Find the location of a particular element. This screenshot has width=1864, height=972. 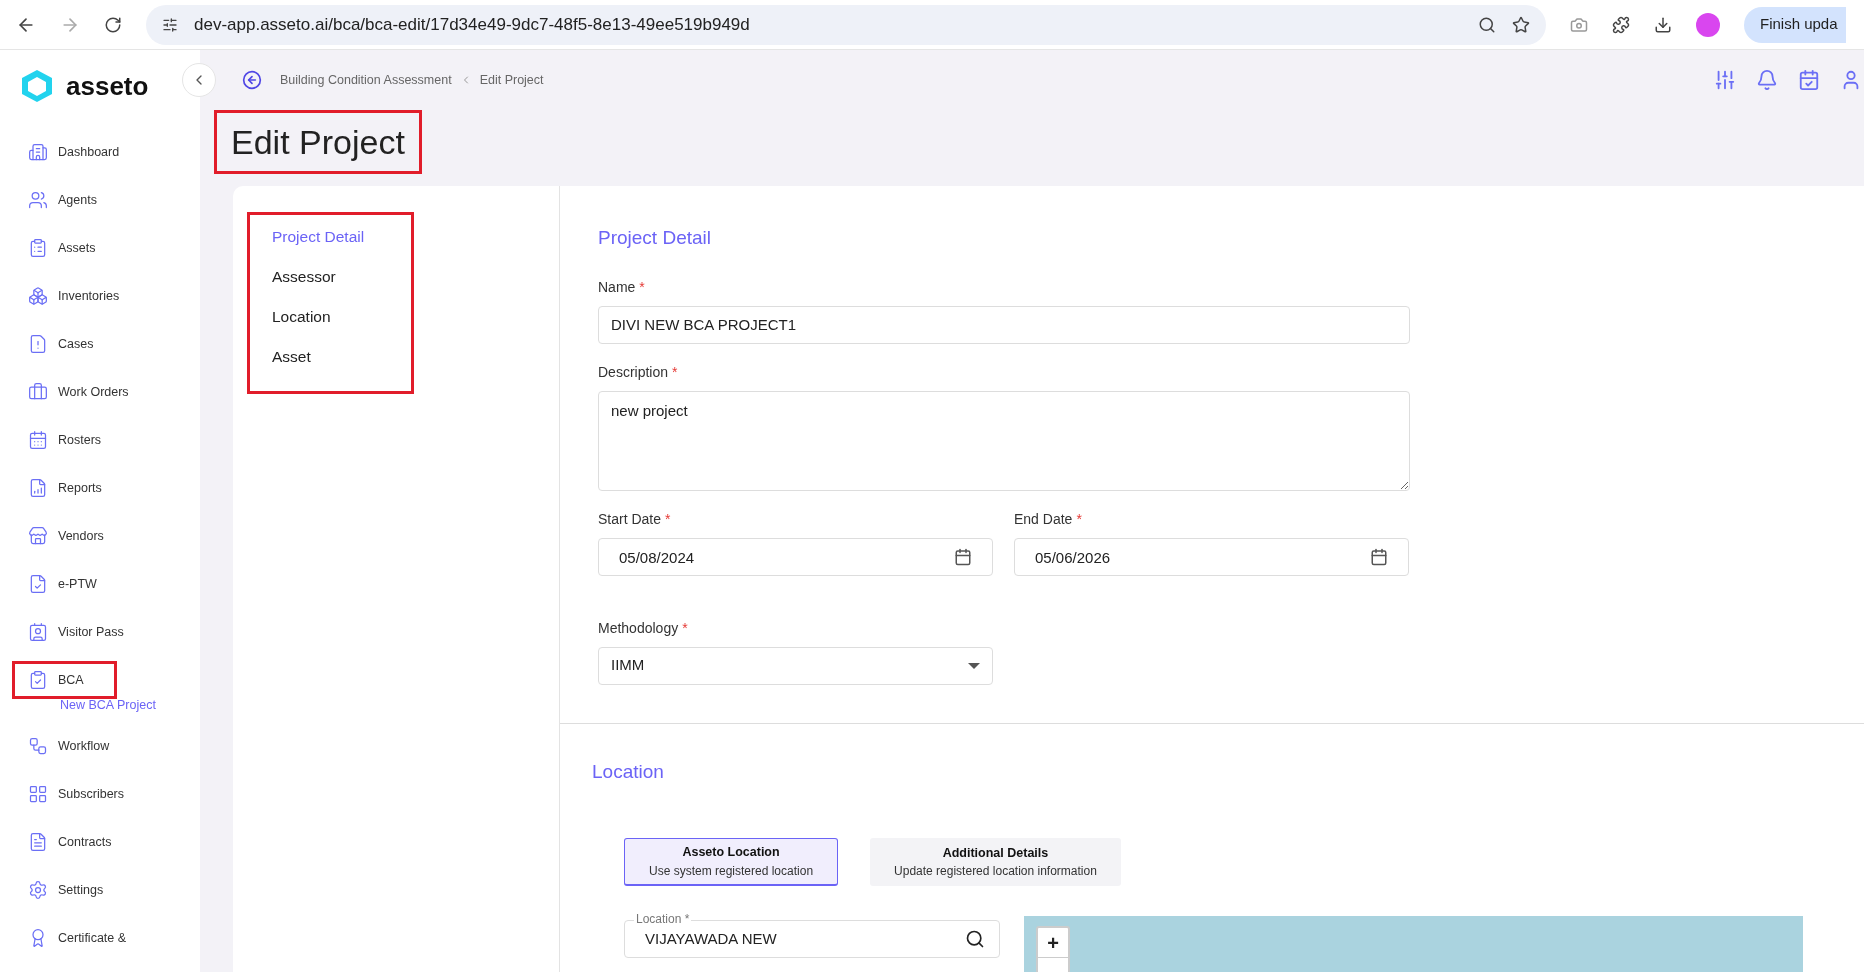

sidebar-item: Visitor Pass is located at coordinates (84, 632).